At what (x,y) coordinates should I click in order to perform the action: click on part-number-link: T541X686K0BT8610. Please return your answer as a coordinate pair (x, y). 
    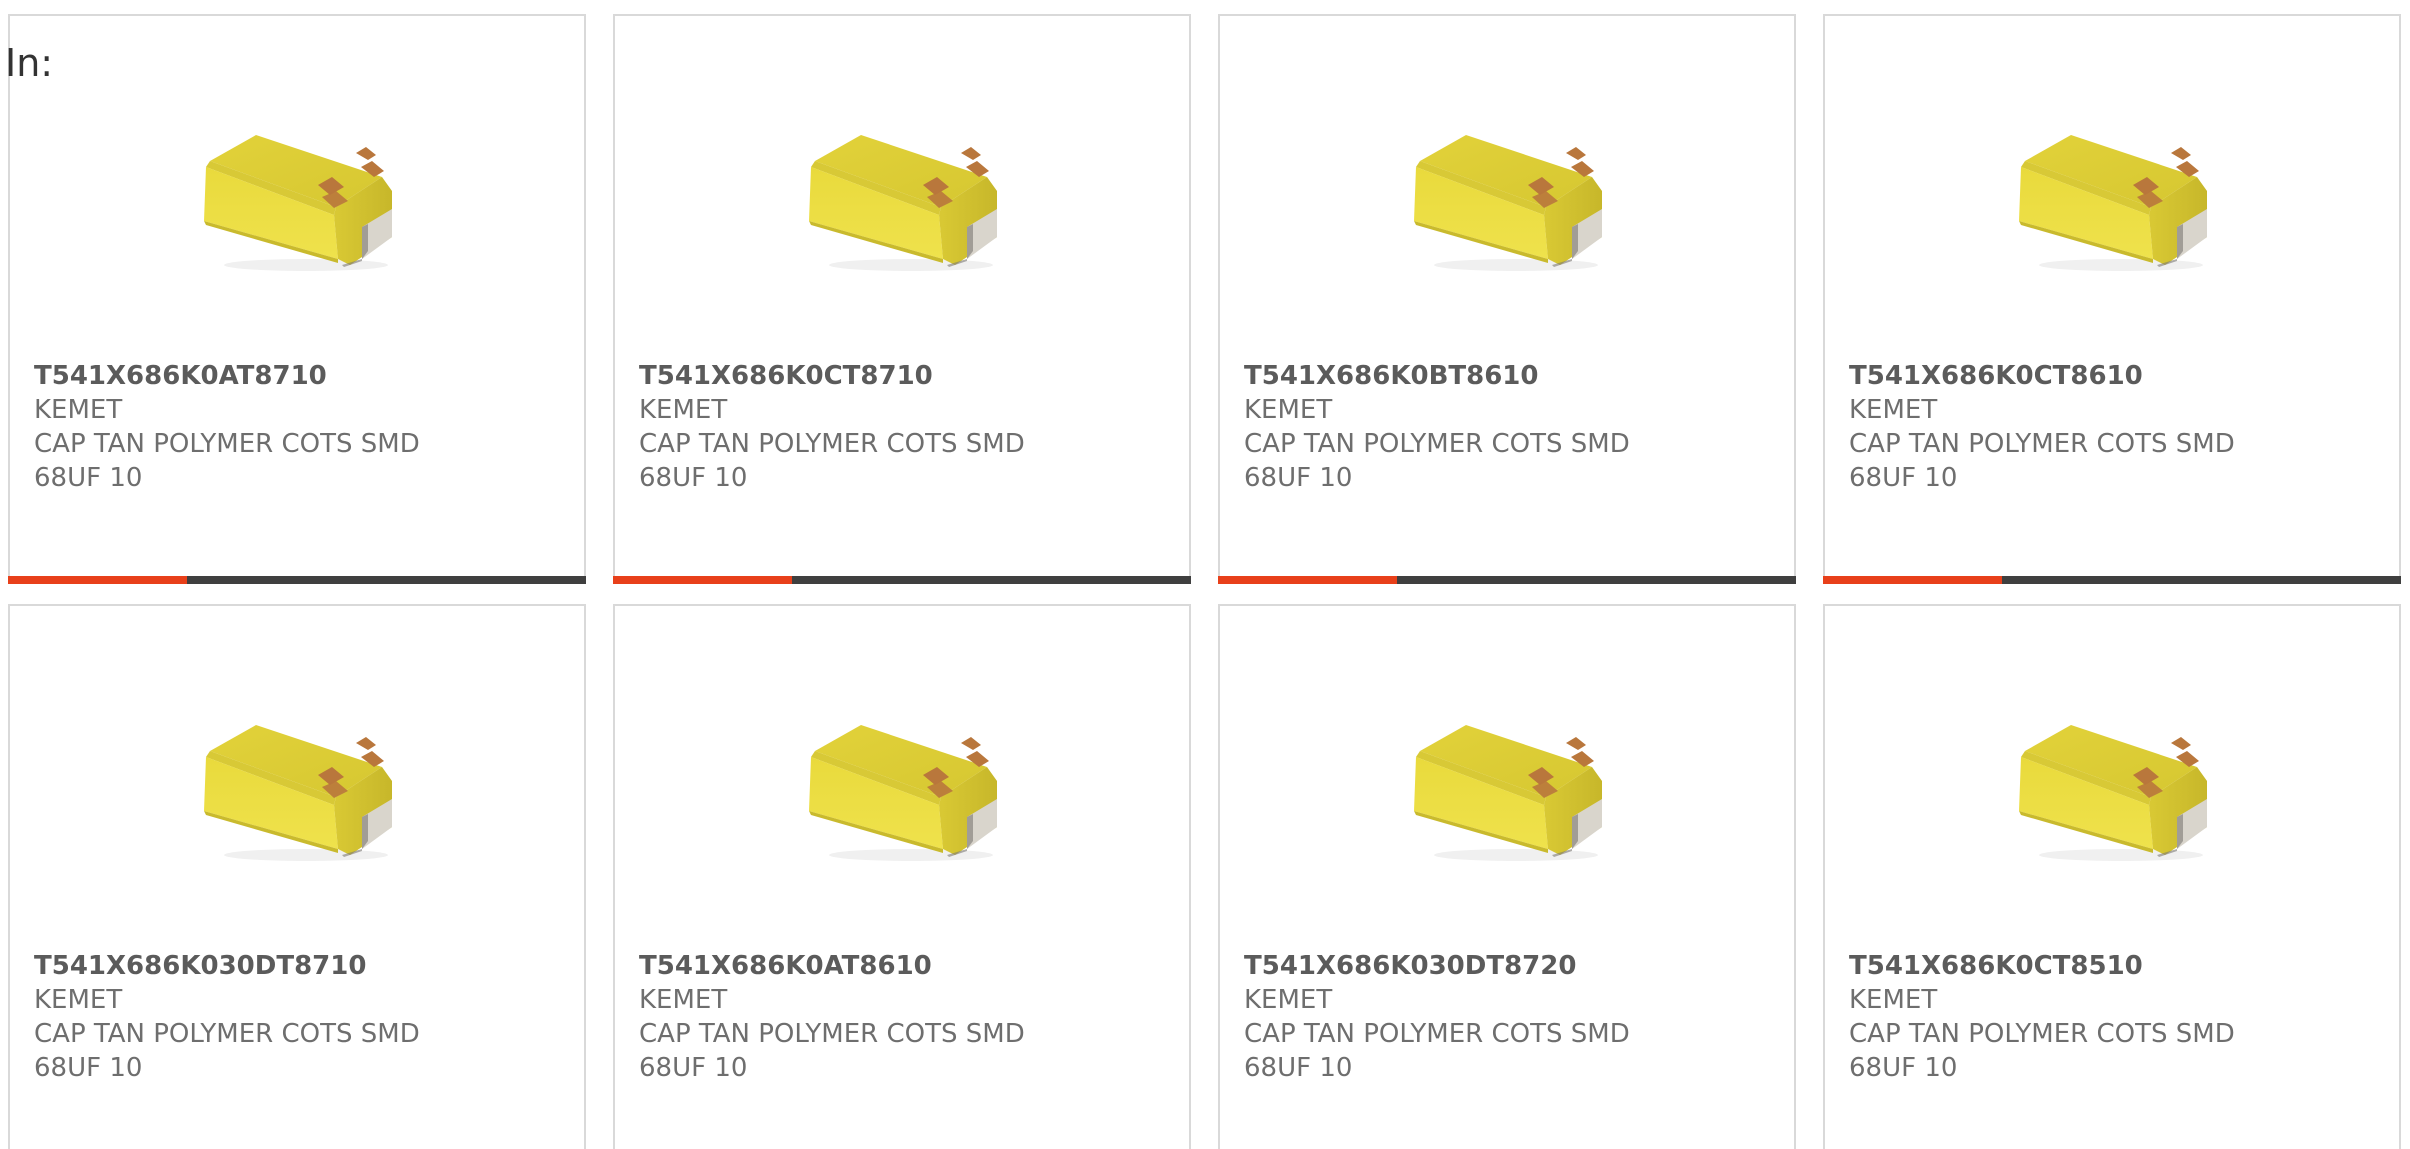
    Looking at the image, I should click on (1514, 376).